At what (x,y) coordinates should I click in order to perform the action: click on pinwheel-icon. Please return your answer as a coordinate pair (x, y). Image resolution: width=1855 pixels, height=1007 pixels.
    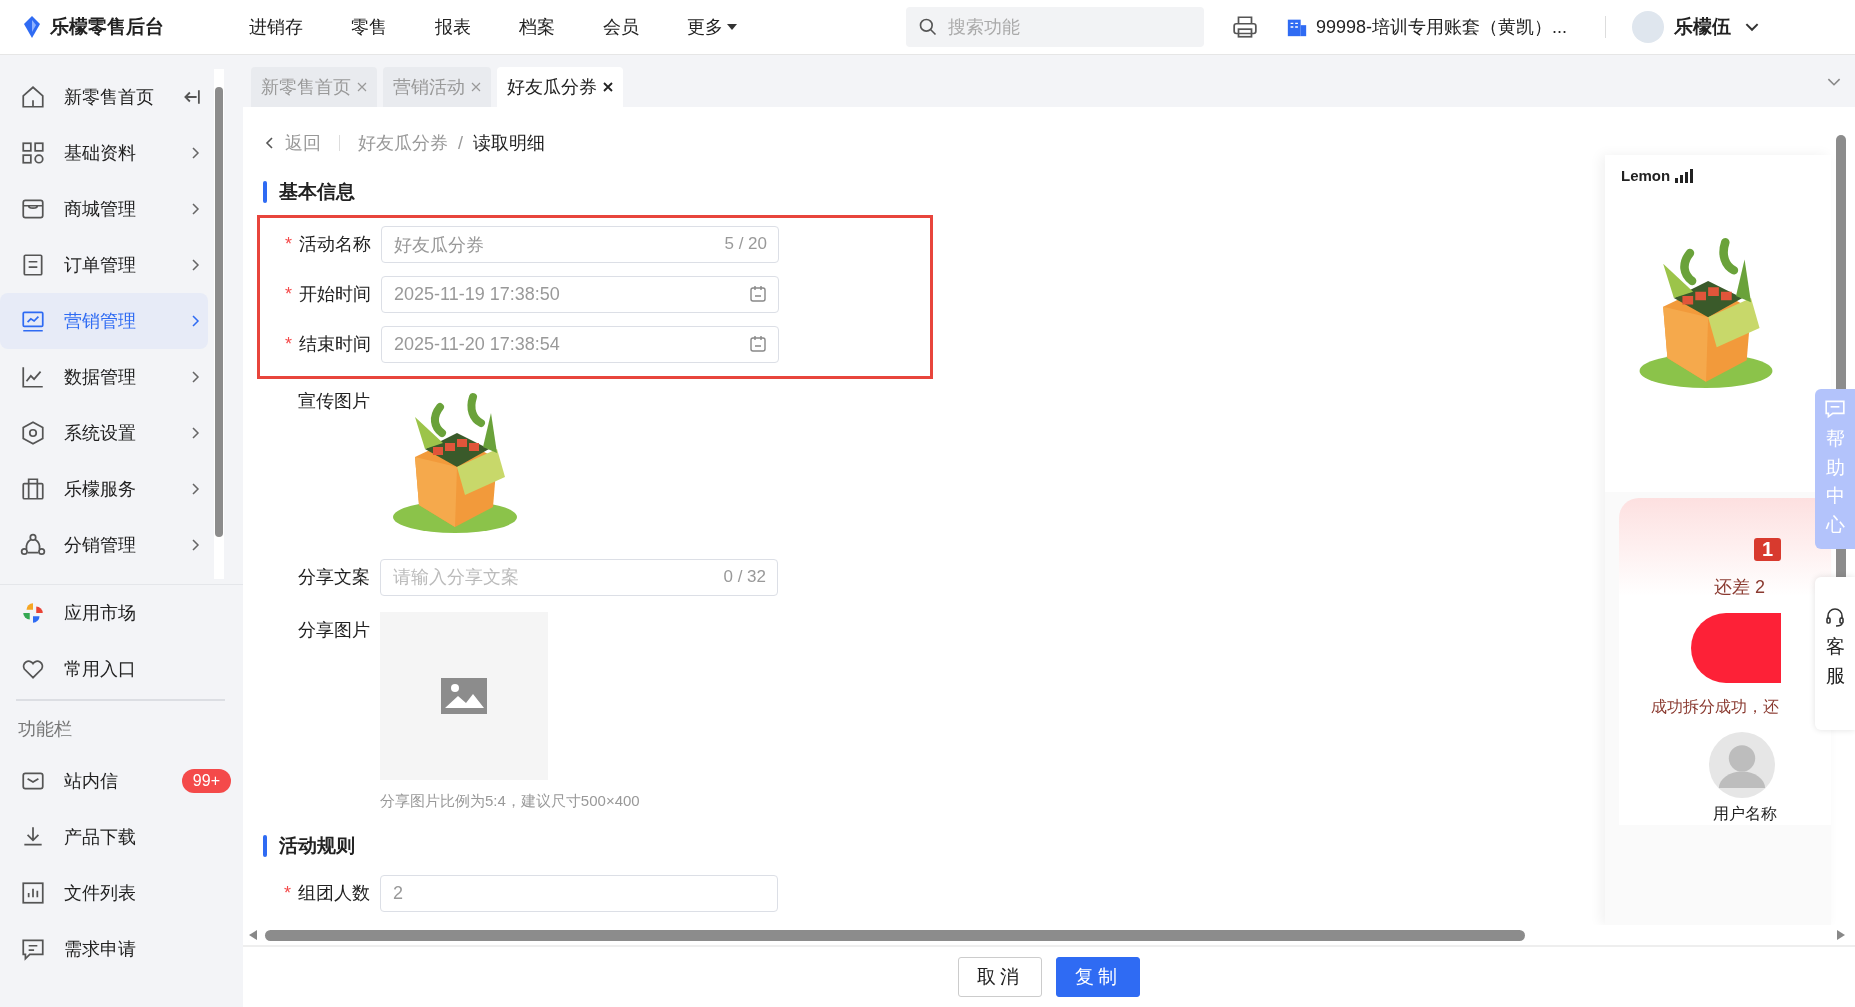
    Looking at the image, I should click on (33, 613).